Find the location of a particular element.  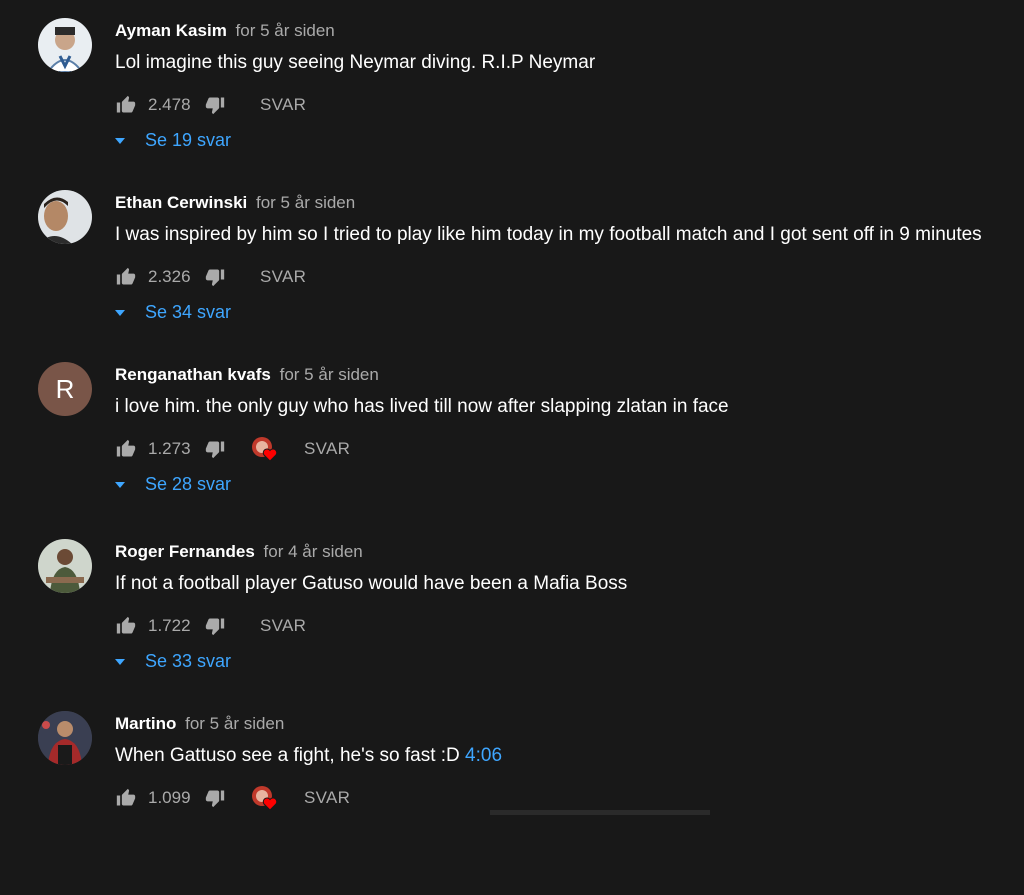

avatar: R is located at coordinates (65, 389).